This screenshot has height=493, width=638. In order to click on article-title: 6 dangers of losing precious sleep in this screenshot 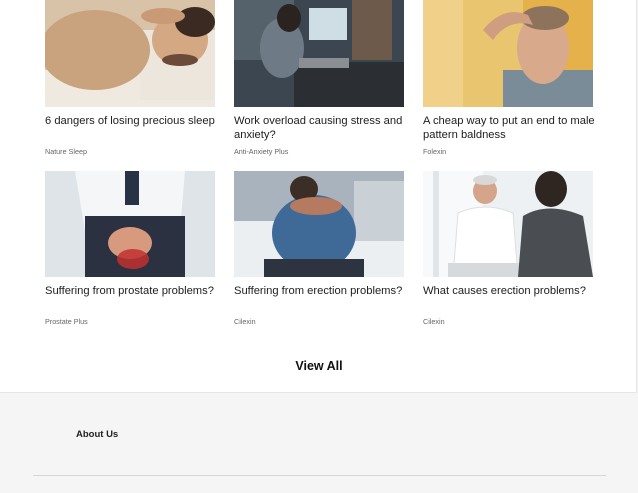, I will do `click(131, 121)`.